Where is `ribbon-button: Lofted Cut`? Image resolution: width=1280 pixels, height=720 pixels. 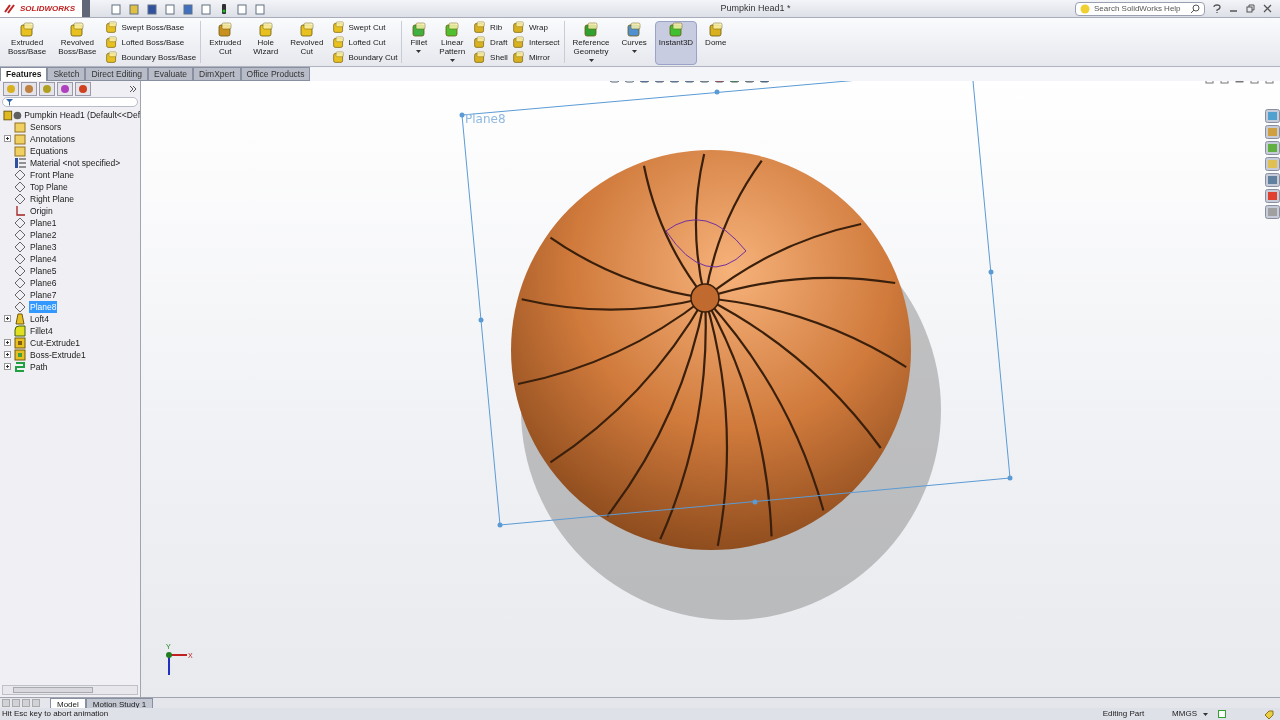 ribbon-button: Lofted Cut is located at coordinates (364, 42).